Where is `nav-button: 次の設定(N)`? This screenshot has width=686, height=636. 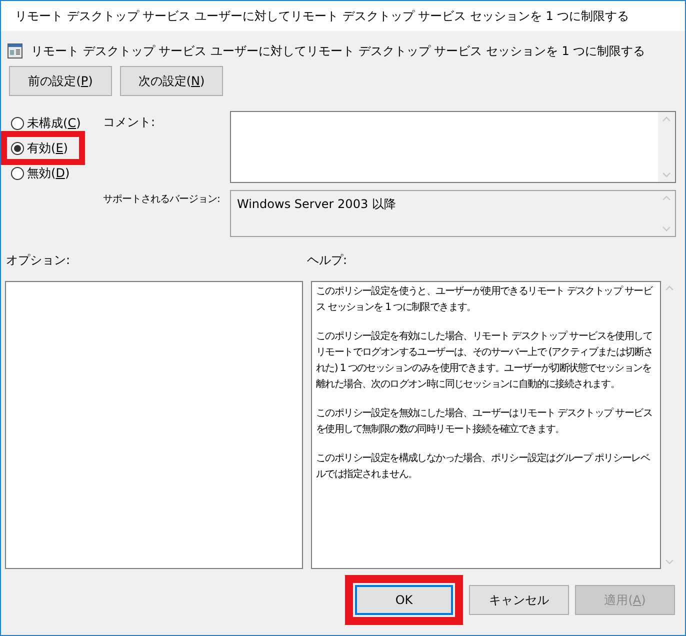 nav-button: 次の設定(N) is located at coordinates (171, 81).